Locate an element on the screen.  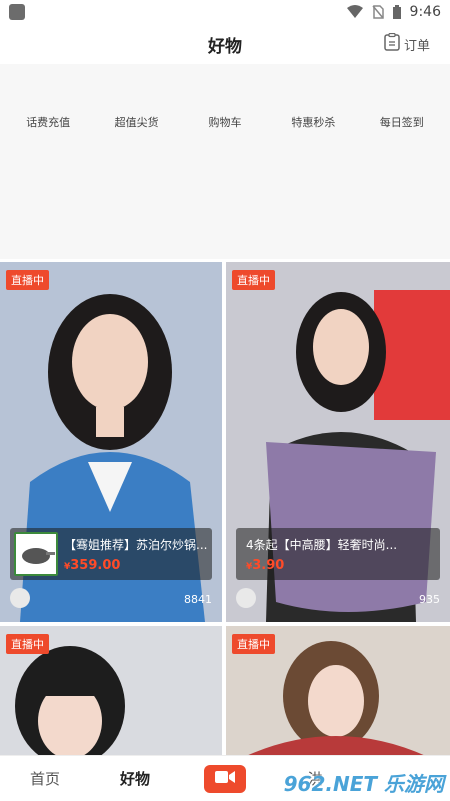
watermark-logo: 962.NET 乐游网 is located at coordinates (363, 784).